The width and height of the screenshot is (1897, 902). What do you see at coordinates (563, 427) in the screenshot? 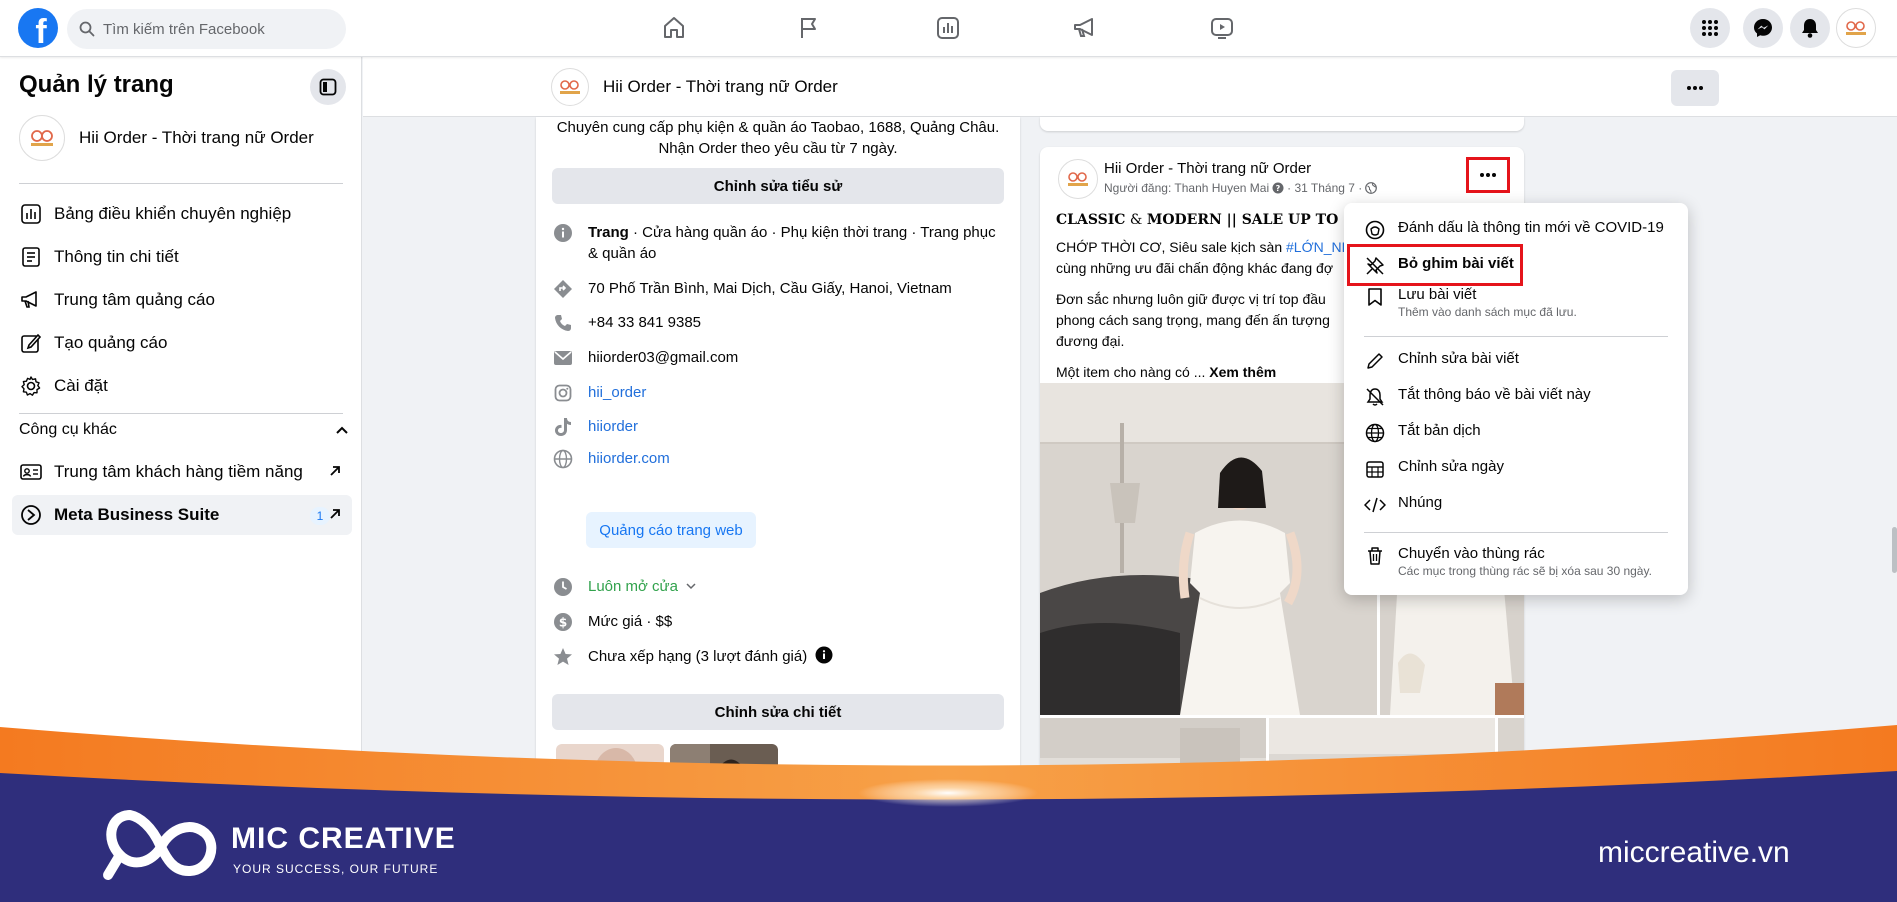
I see `tiktok-icon` at bounding box center [563, 427].